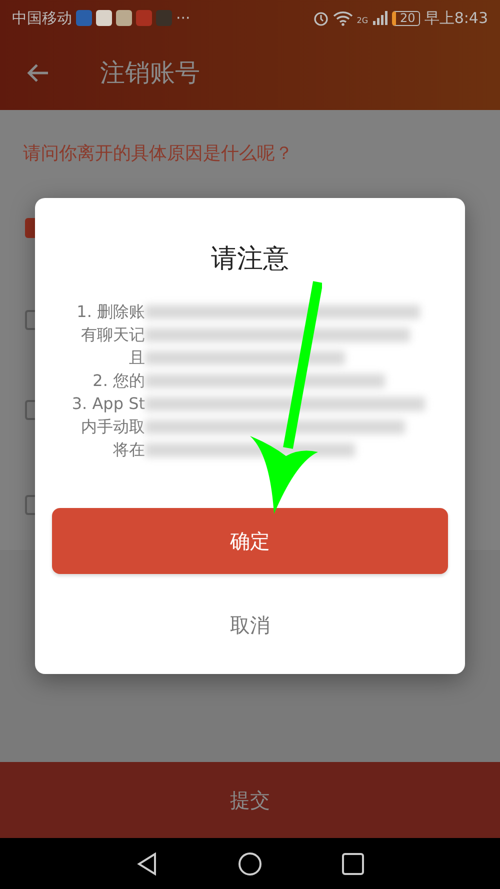 The height and width of the screenshot is (889, 500). I want to click on wifi-icon, so click(342, 18).